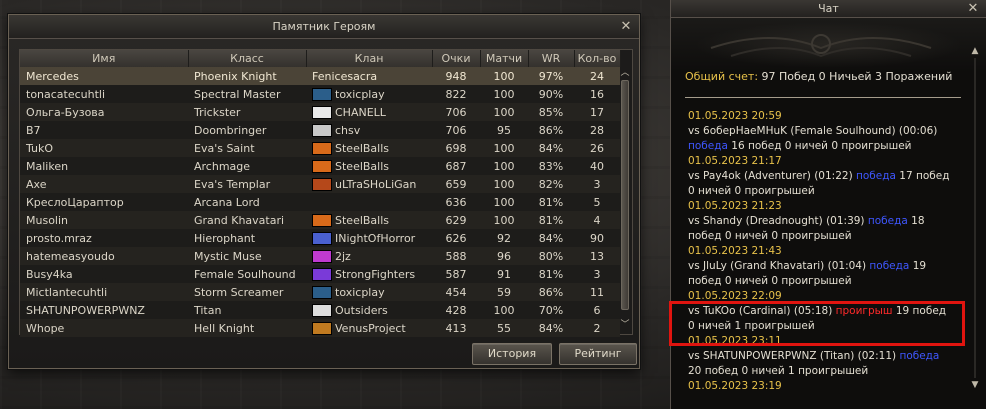  What do you see at coordinates (975, 385) in the screenshot?
I see `scroll-down-icon: ▼` at bounding box center [975, 385].